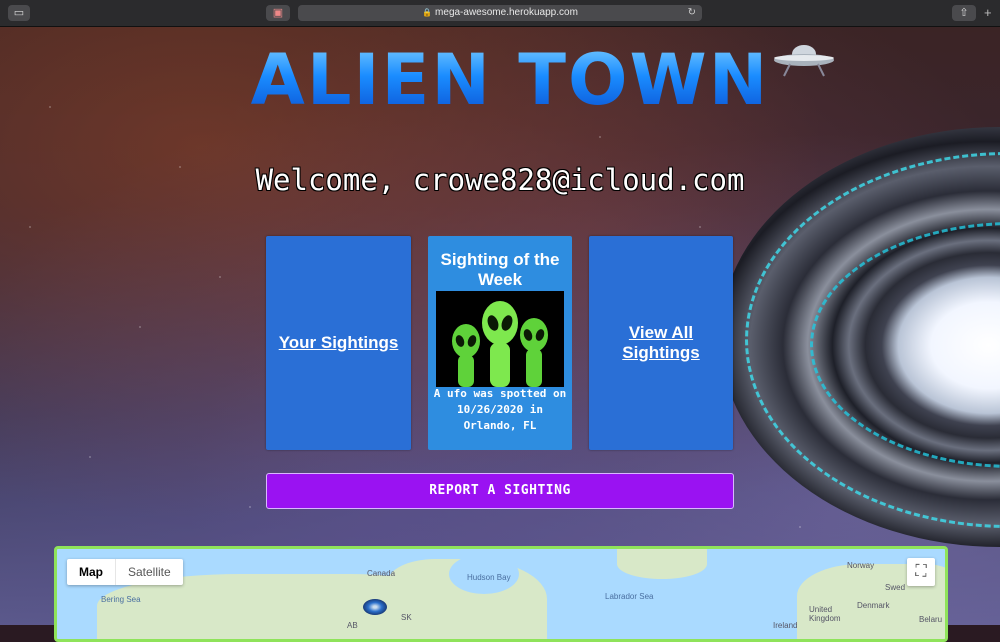 The image size is (1000, 642). I want to click on map-label-denmark: Denmark, so click(873, 605).